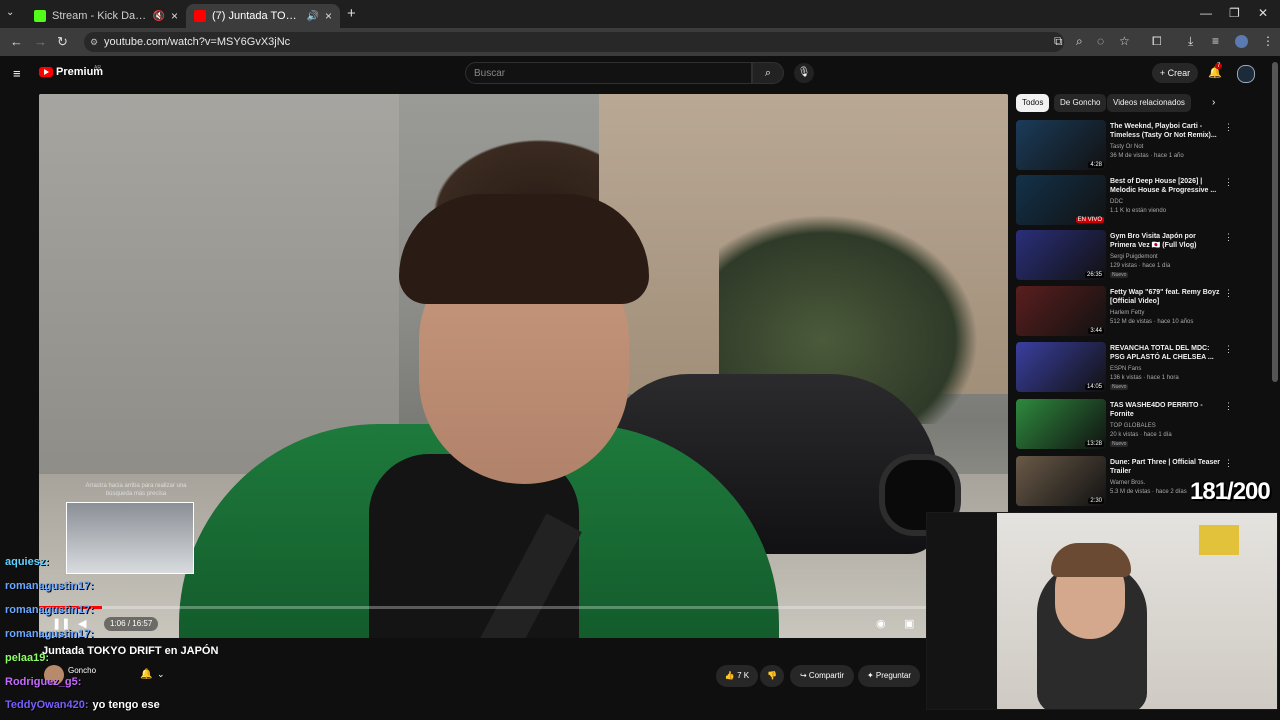 The image size is (1280, 720). What do you see at coordinates (1061, 424) in the screenshot?
I see `video-thumbnail: 13:28` at bounding box center [1061, 424].